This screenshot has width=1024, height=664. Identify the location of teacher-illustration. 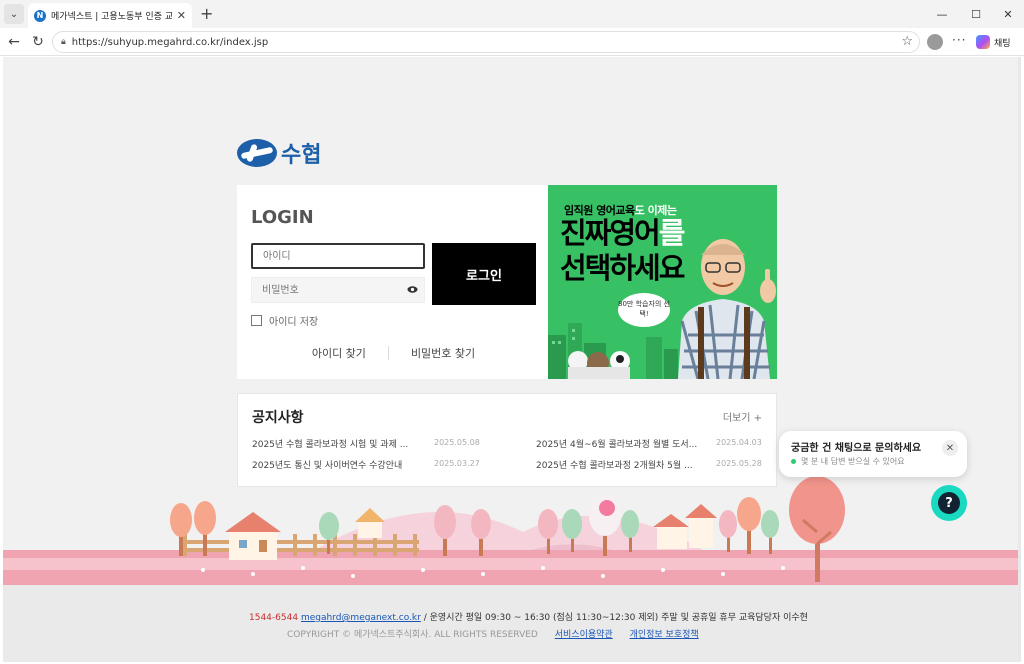
(727, 309).